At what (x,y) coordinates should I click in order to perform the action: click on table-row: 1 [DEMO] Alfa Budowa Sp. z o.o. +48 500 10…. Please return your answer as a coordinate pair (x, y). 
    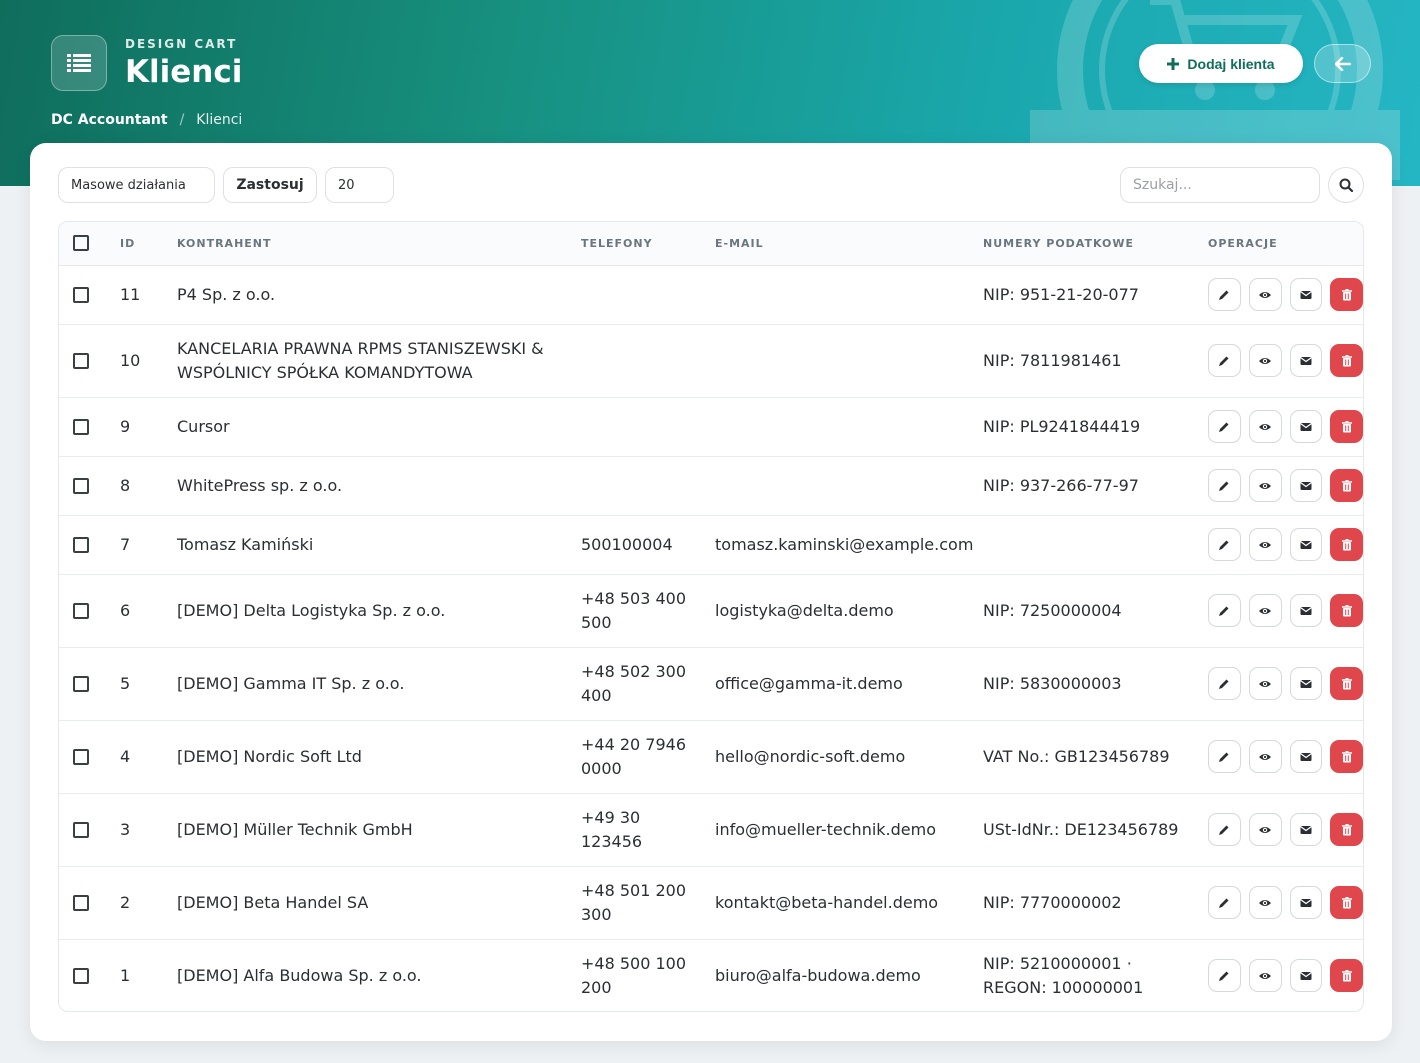
    Looking at the image, I should click on (711, 975).